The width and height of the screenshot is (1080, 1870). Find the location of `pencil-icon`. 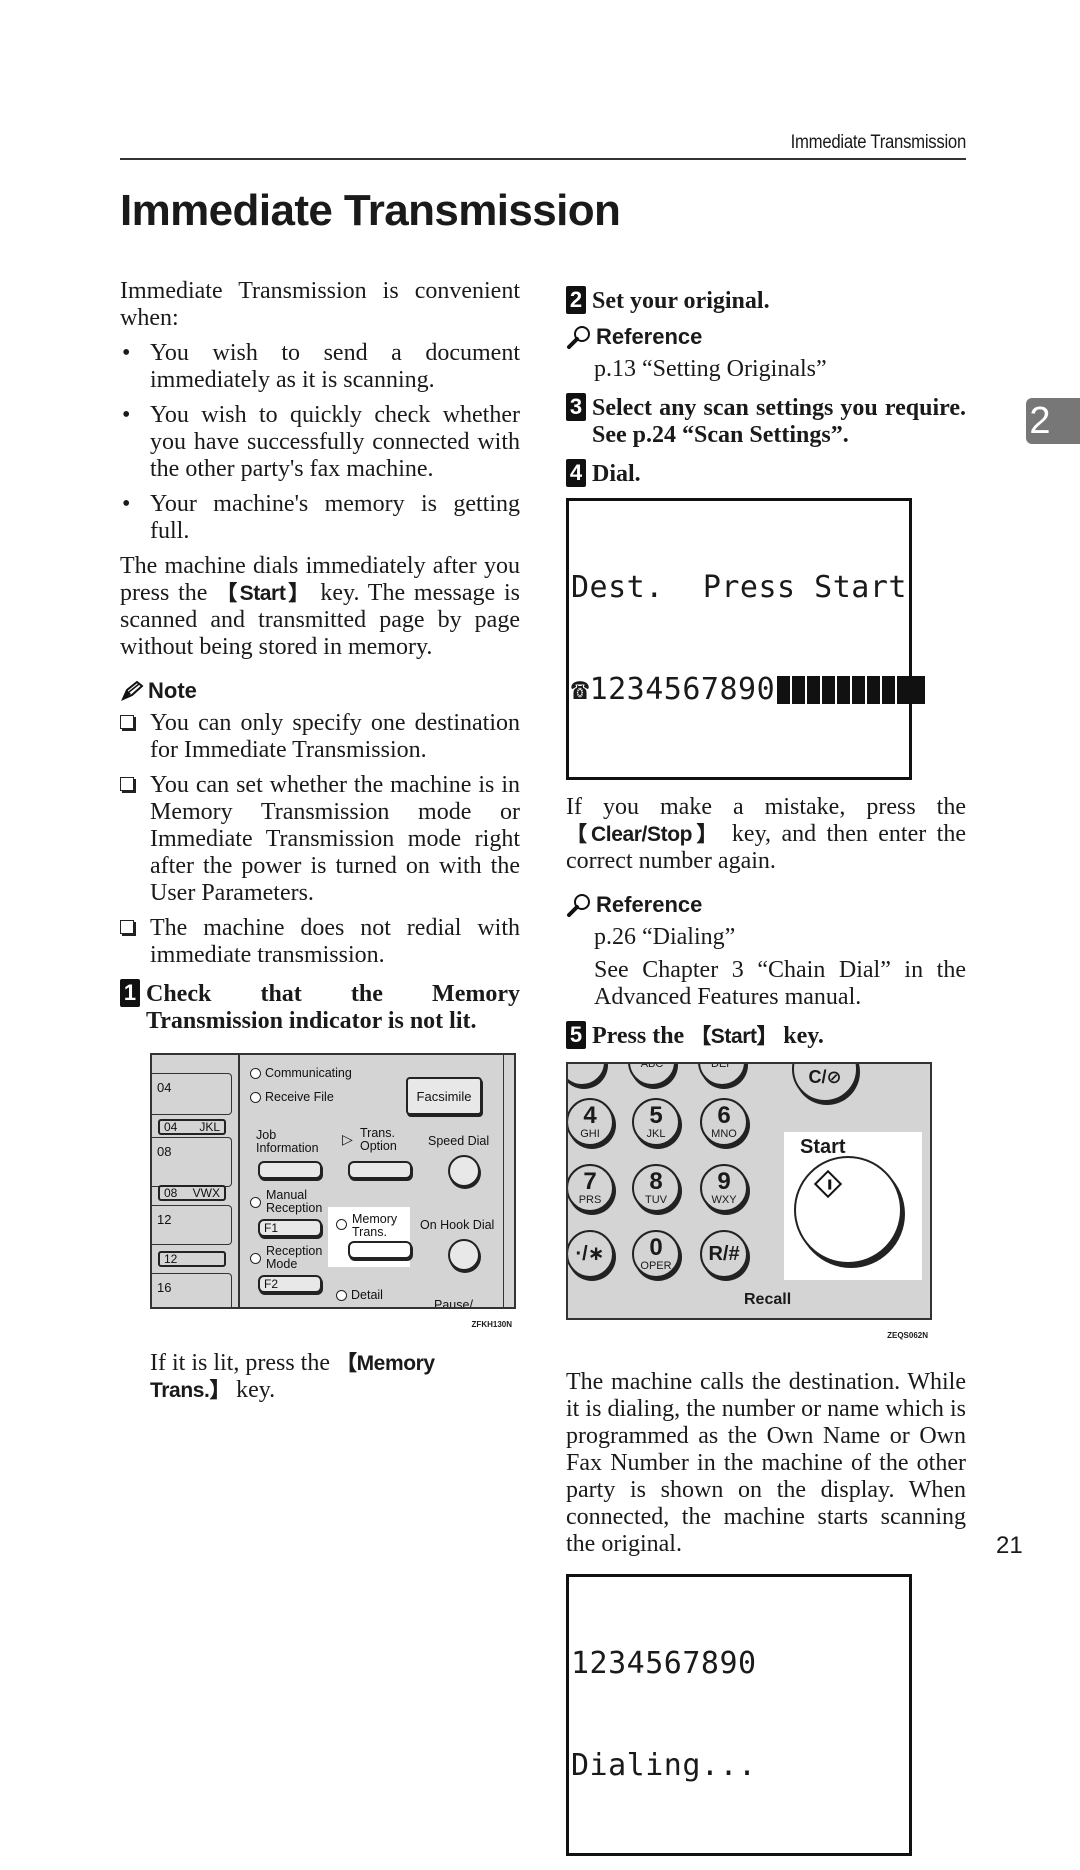

pencil-icon is located at coordinates (132, 690).